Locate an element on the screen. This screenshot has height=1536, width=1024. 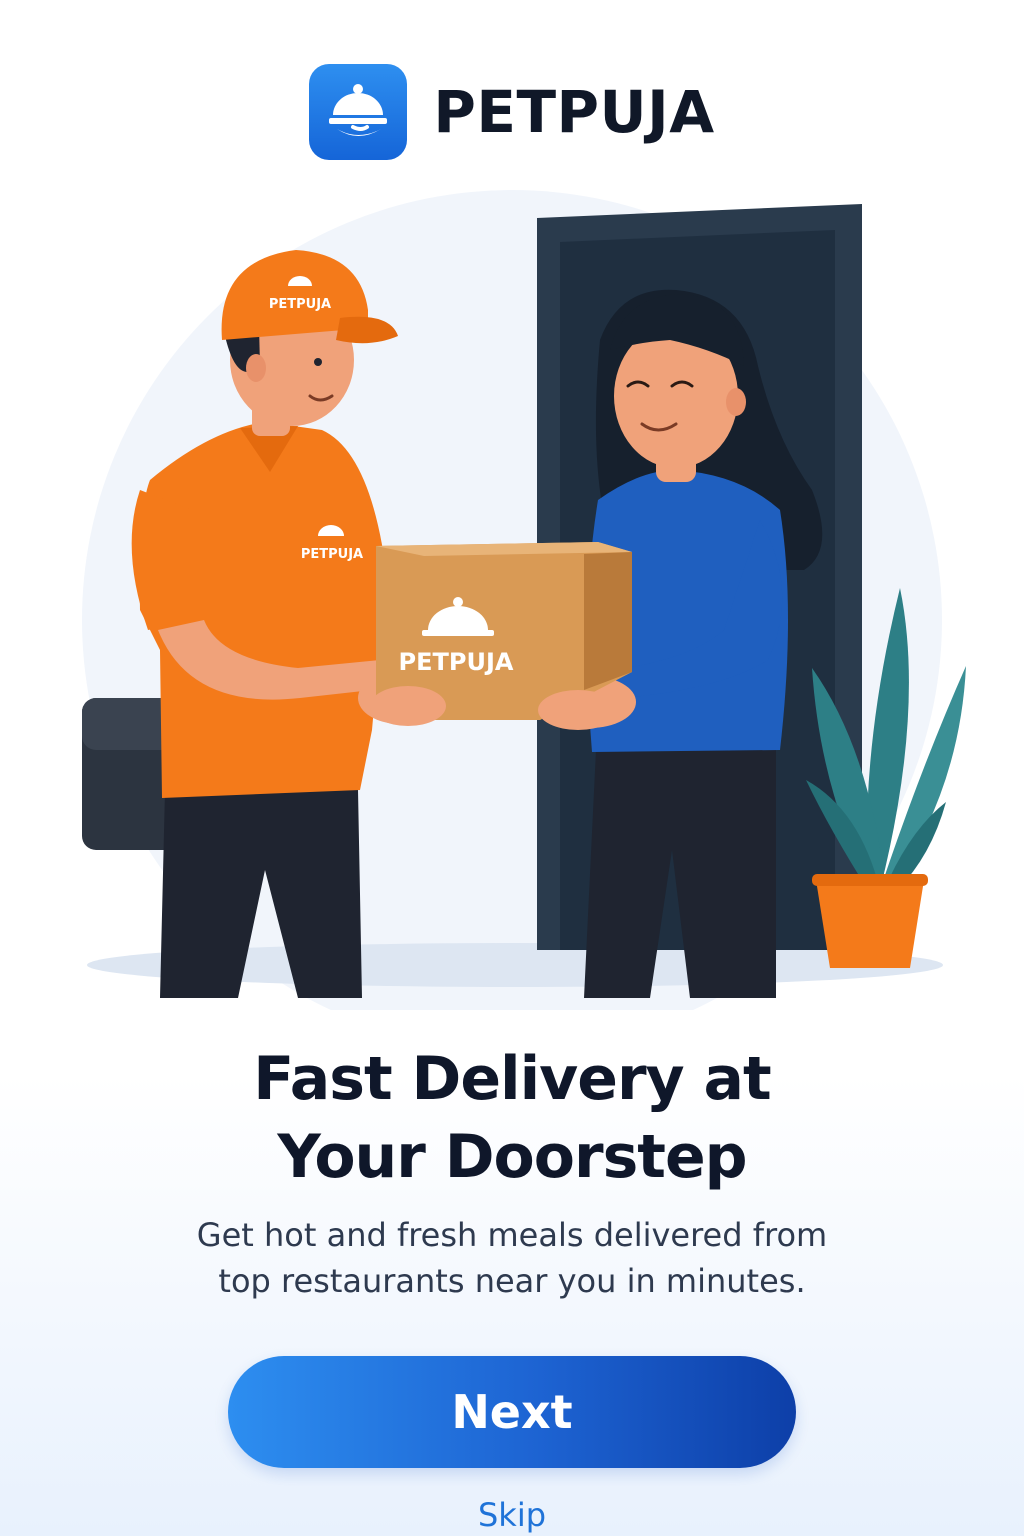
shirt-brand-label: PETPUJA is located at coordinates (332, 554).